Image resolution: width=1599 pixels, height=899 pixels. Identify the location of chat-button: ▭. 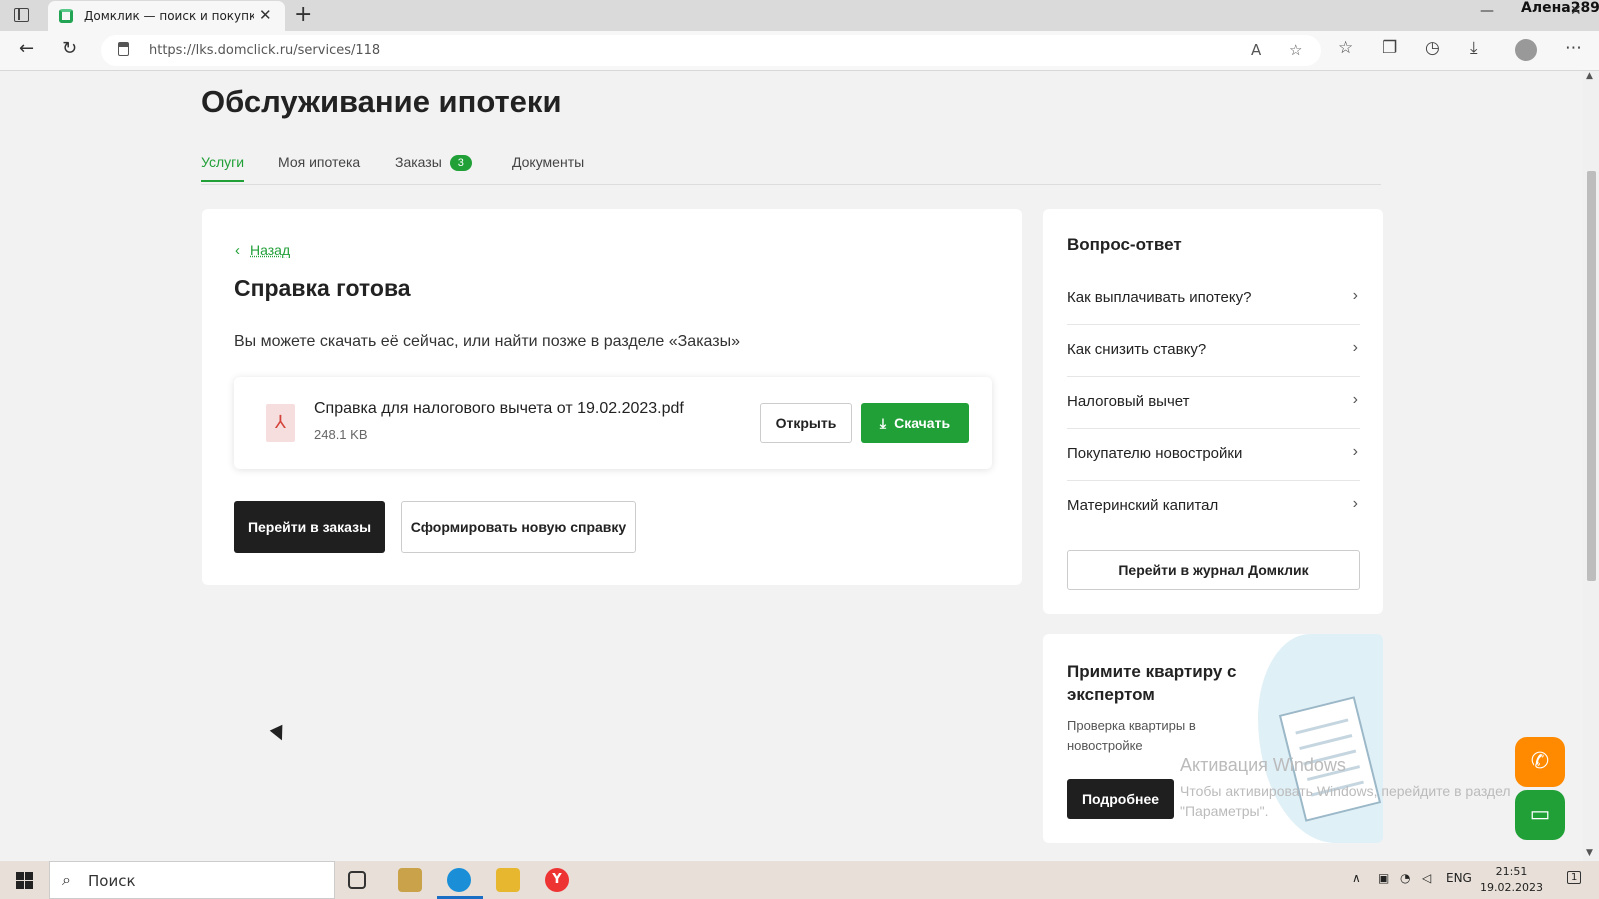
(1540, 815).